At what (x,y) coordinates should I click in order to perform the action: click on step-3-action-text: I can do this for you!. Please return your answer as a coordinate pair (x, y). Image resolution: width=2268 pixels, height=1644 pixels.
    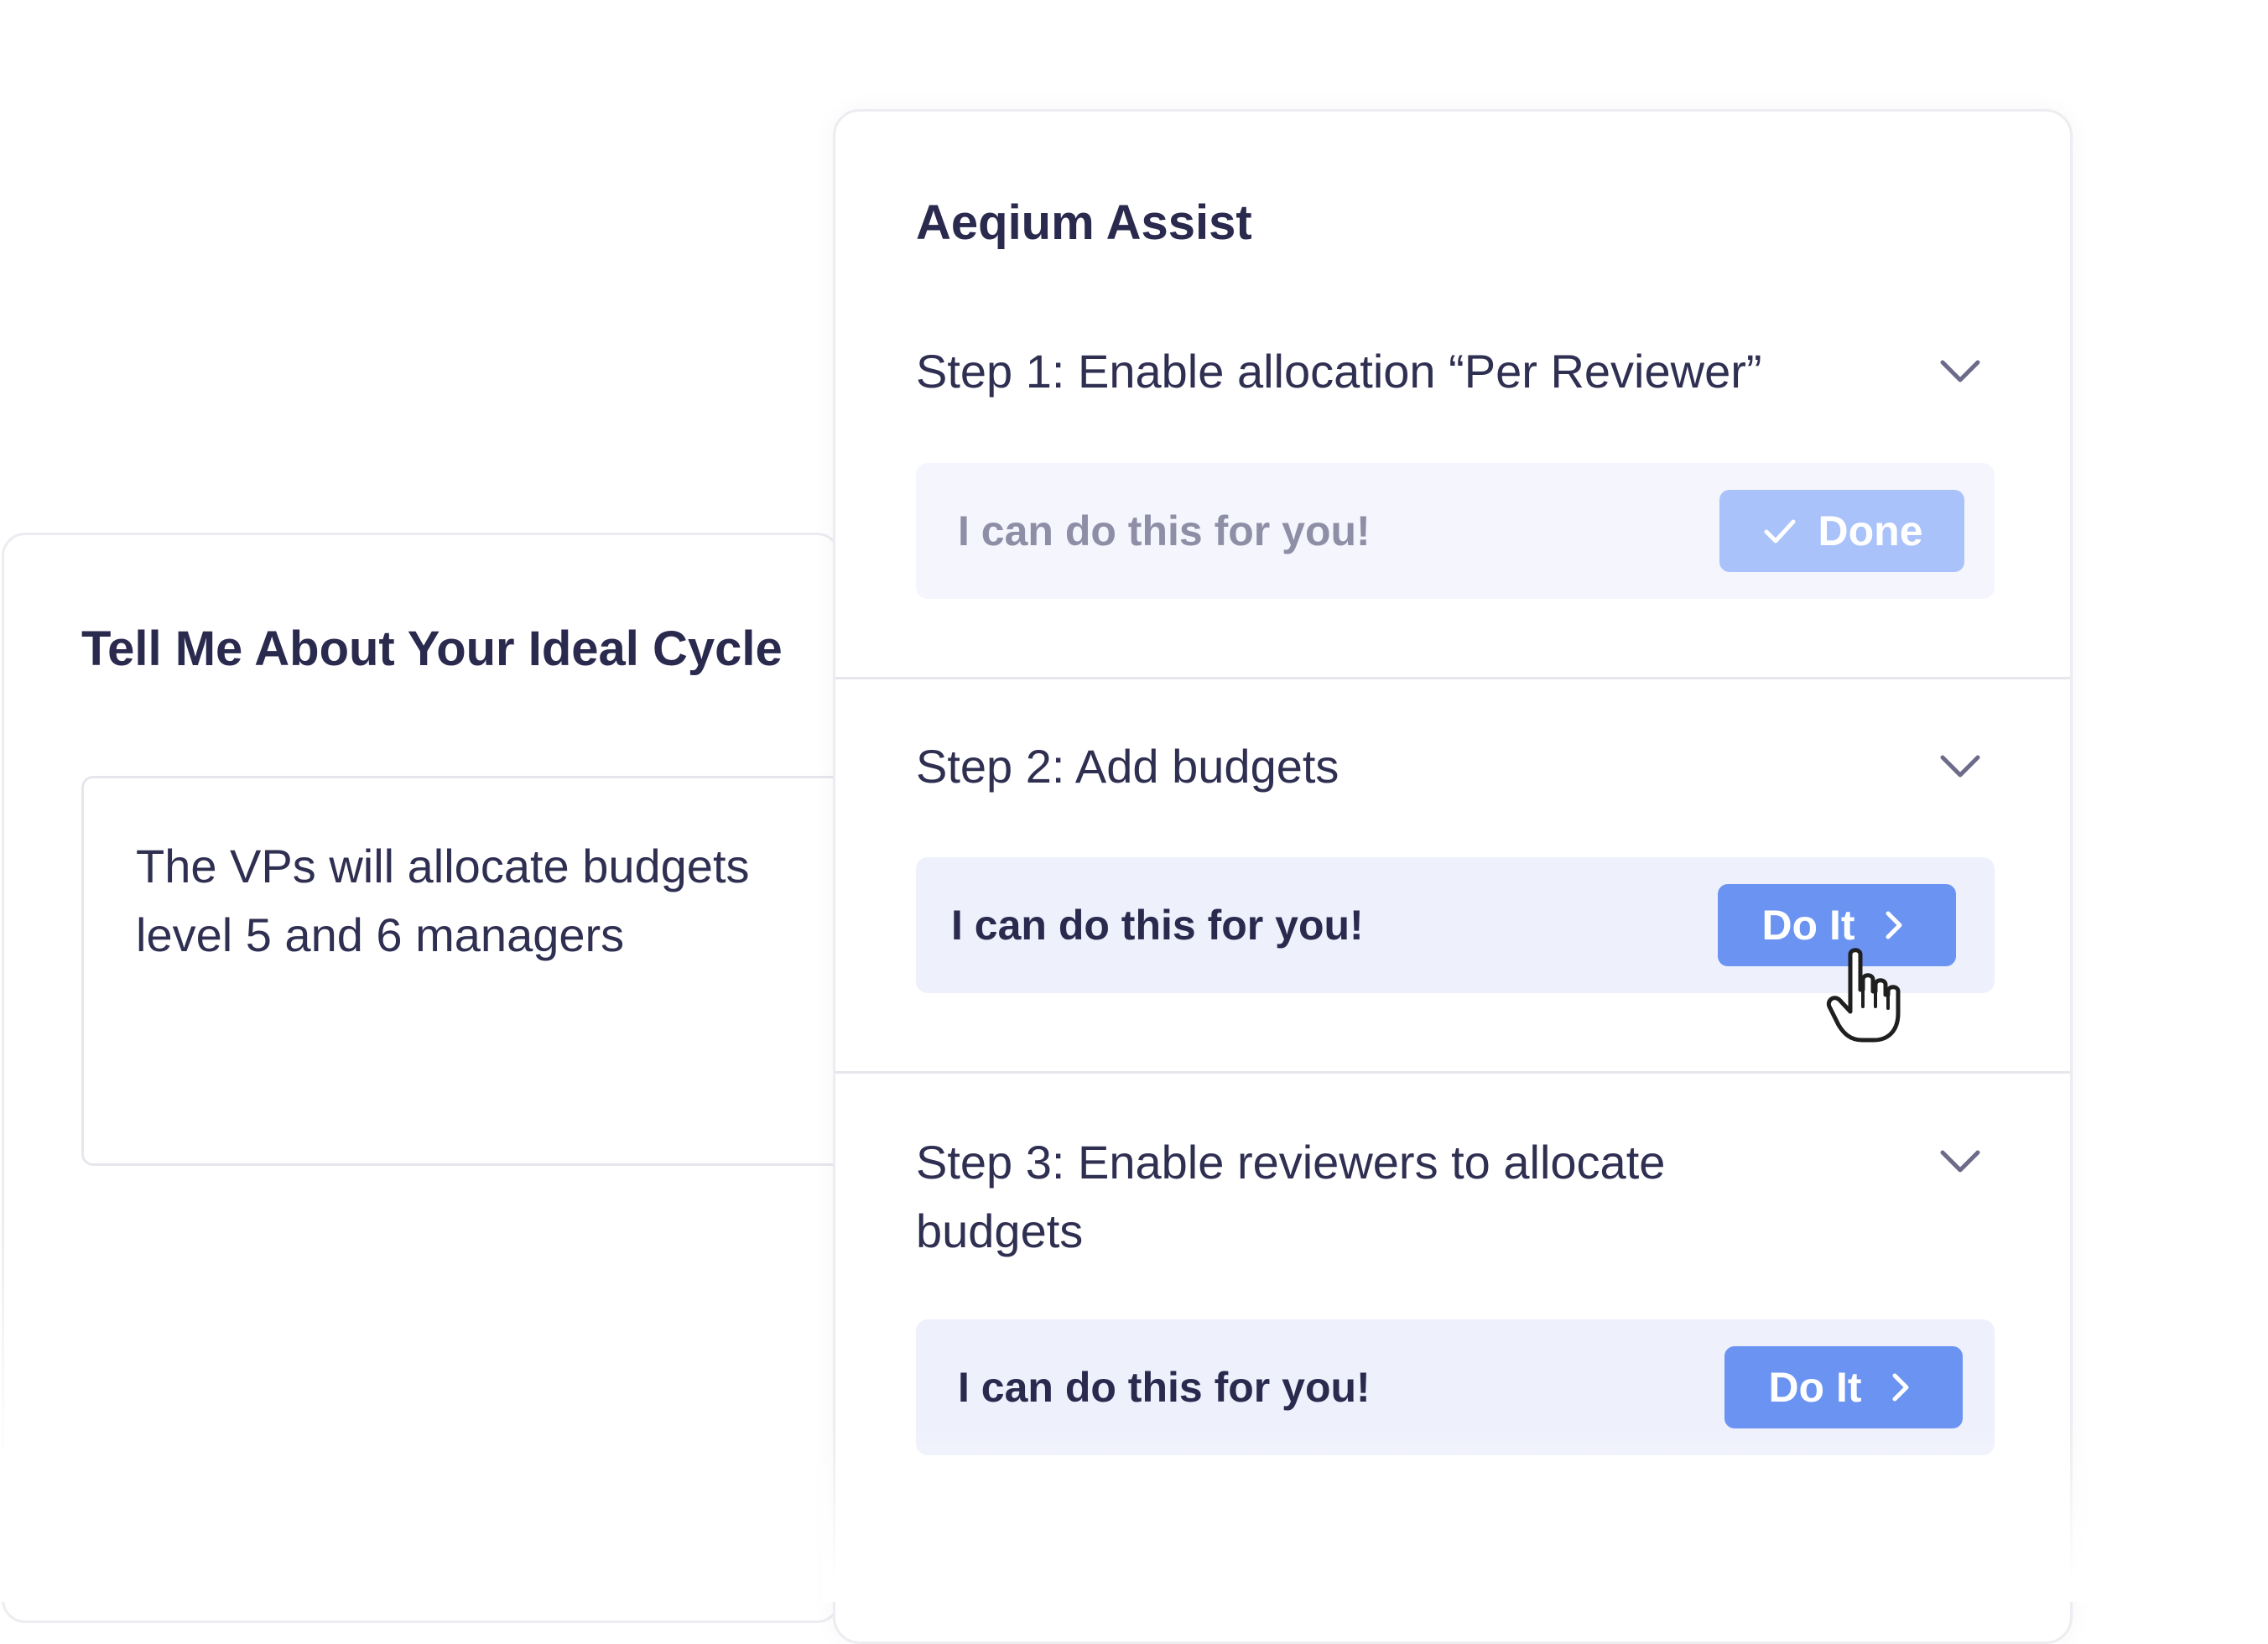
    Looking at the image, I should click on (1164, 1387).